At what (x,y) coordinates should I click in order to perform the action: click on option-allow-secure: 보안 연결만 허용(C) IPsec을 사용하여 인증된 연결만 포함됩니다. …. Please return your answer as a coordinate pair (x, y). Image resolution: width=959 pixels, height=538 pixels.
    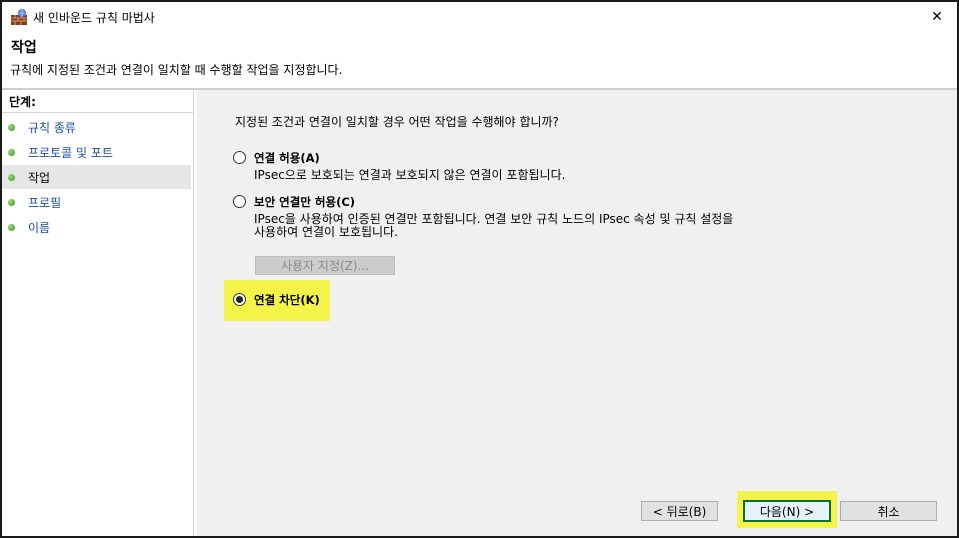
    Looking at the image, I should click on (483, 216).